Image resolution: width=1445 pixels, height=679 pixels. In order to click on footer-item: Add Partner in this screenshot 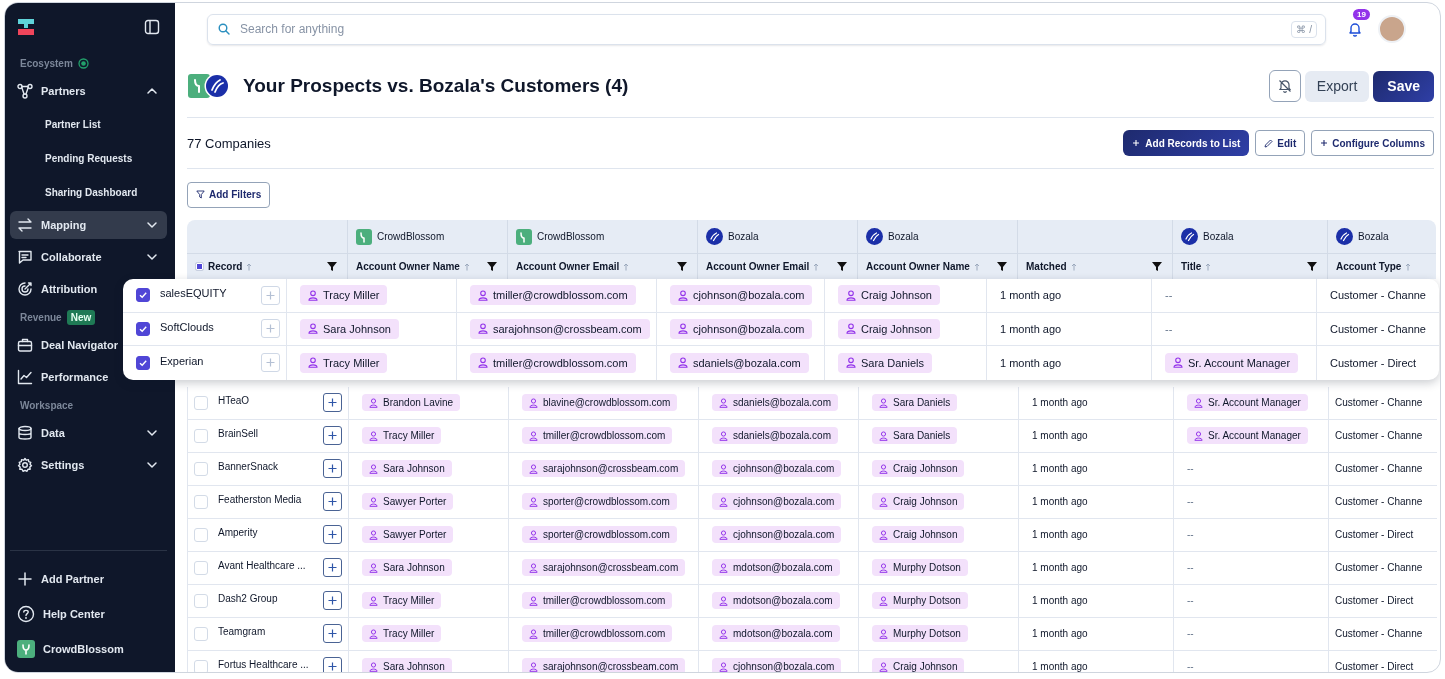, I will do `click(88, 578)`.